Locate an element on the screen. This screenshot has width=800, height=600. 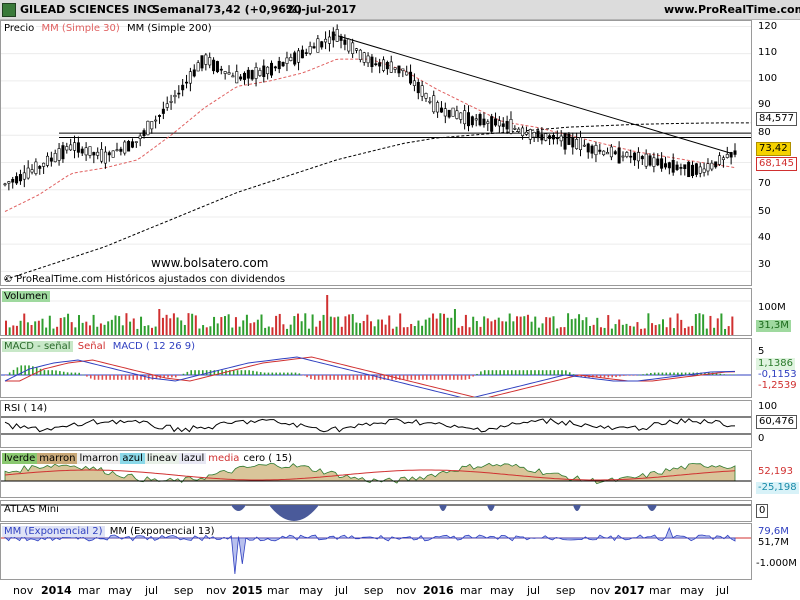
ema-panel: MM (Exponencial 2) MM (Exponencial 13) is located at coordinates (376, 551).